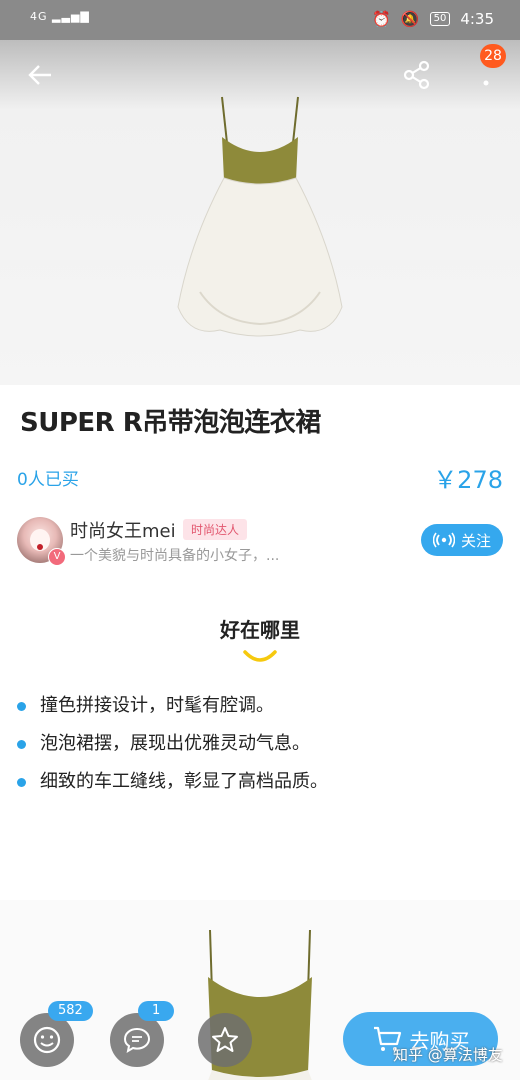  I want to click on star-icon, so click(225, 1039).